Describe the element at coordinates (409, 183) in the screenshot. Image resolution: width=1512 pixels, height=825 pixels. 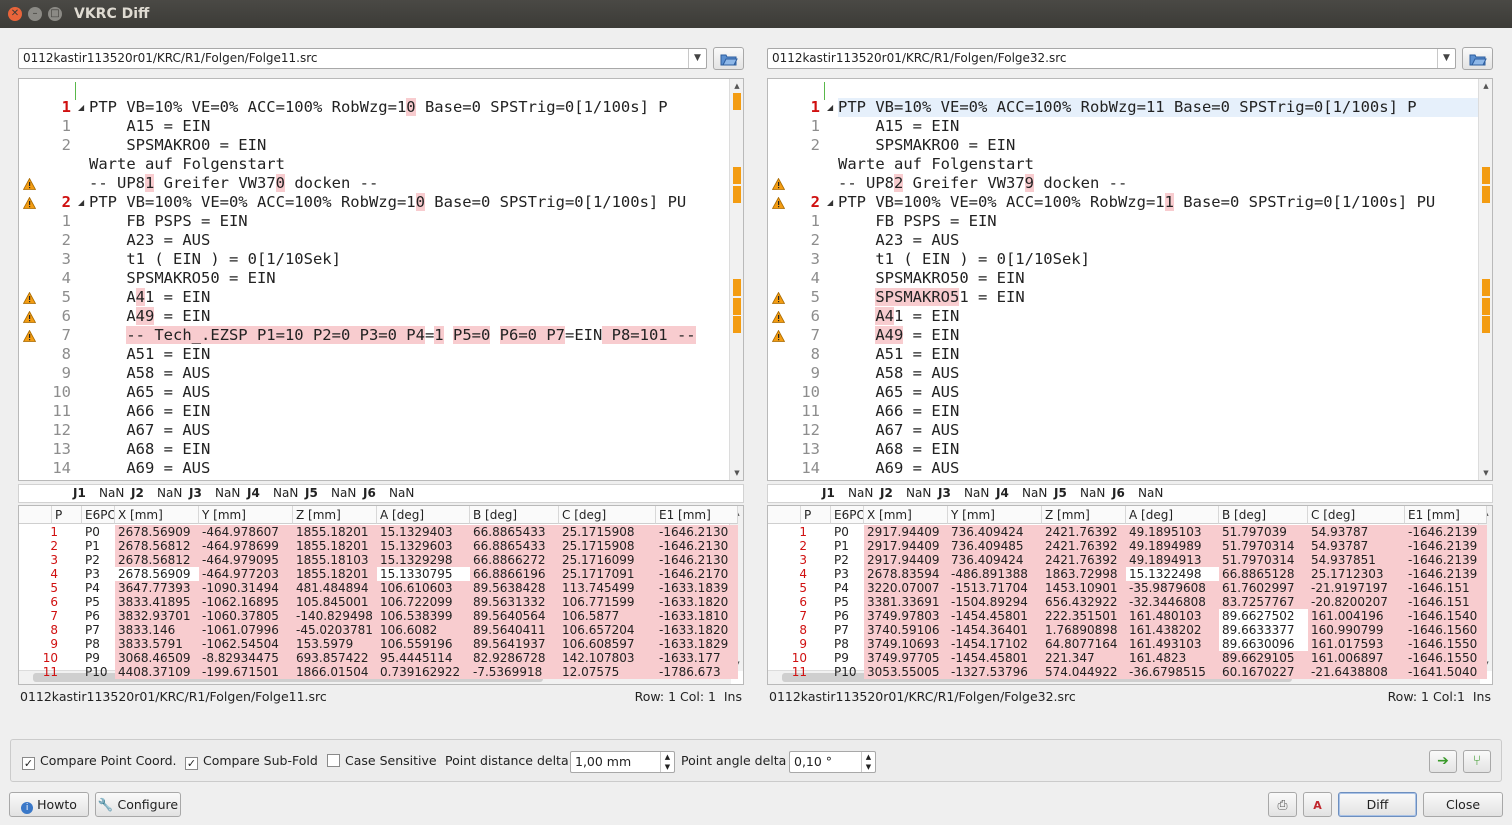
I see `code-line: -- UP81 Greifer VW370 docken --` at that location.